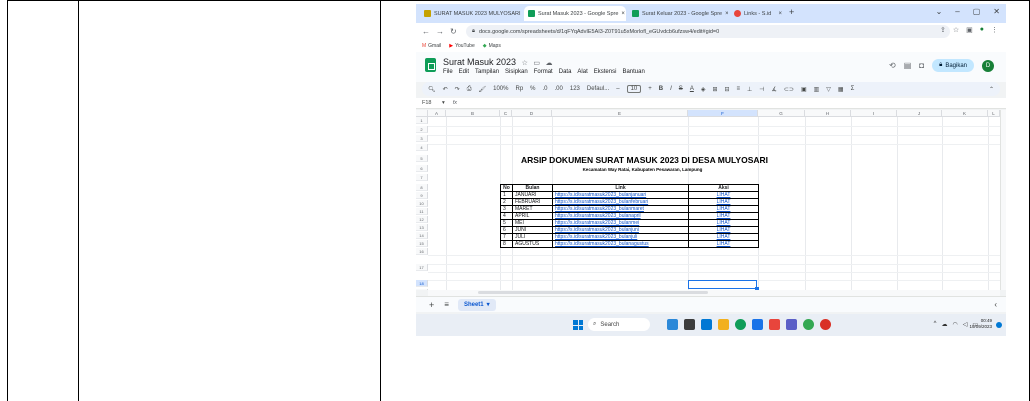 This screenshot has width=1030, height=401. Describe the element at coordinates (620, 223) in the screenshot. I see `cell-link: https://s.id/suratmasuk2023_bulanmei` at that location.